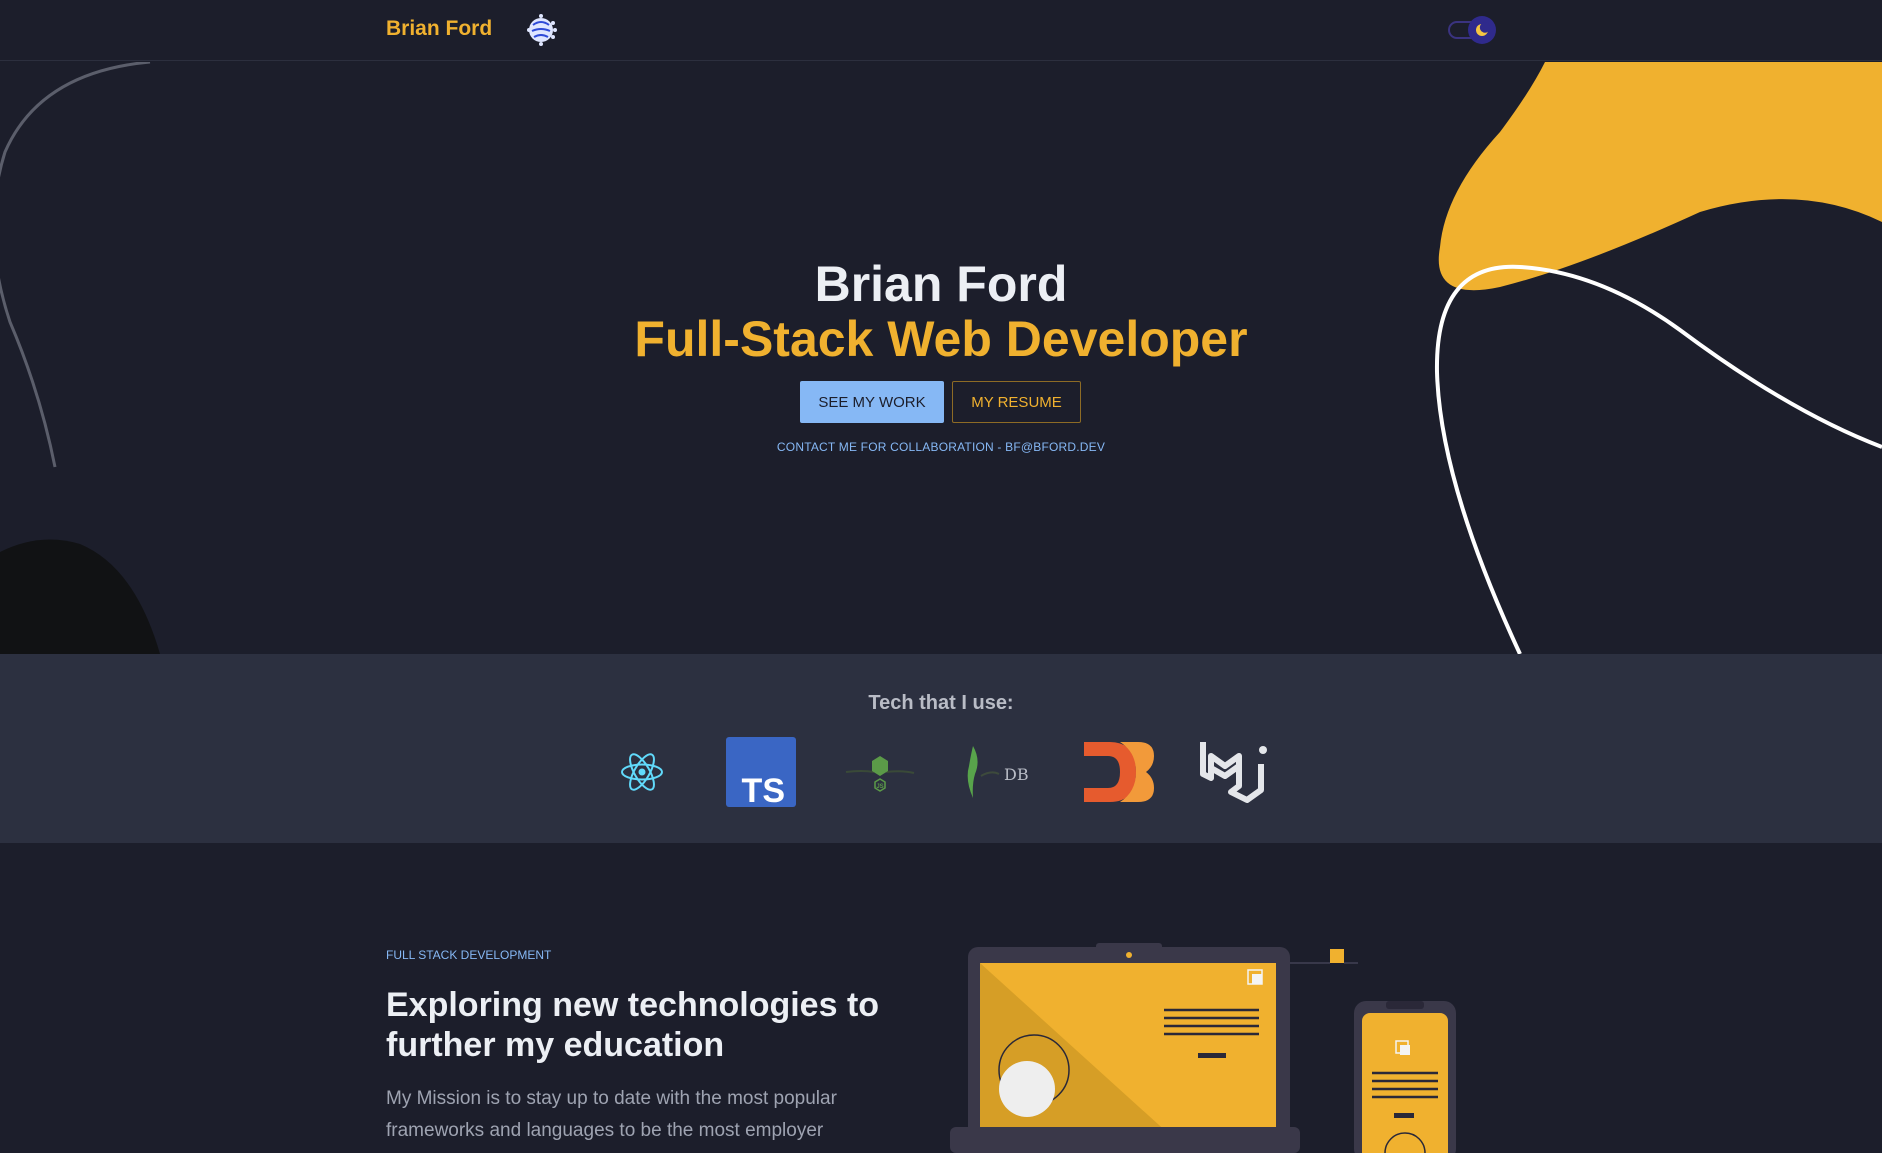 This screenshot has height=1153, width=1882. What do you see at coordinates (941, 30) in the screenshot?
I see `top-navbar: Brian Ford` at bounding box center [941, 30].